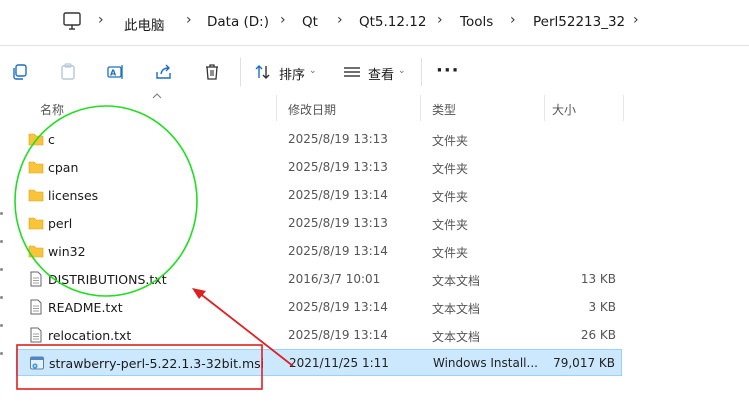 The image size is (749, 404). Describe the element at coordinates (339, 363) in the screenshot. I see `file-modified: 2021/11/25 1:11` at that location.